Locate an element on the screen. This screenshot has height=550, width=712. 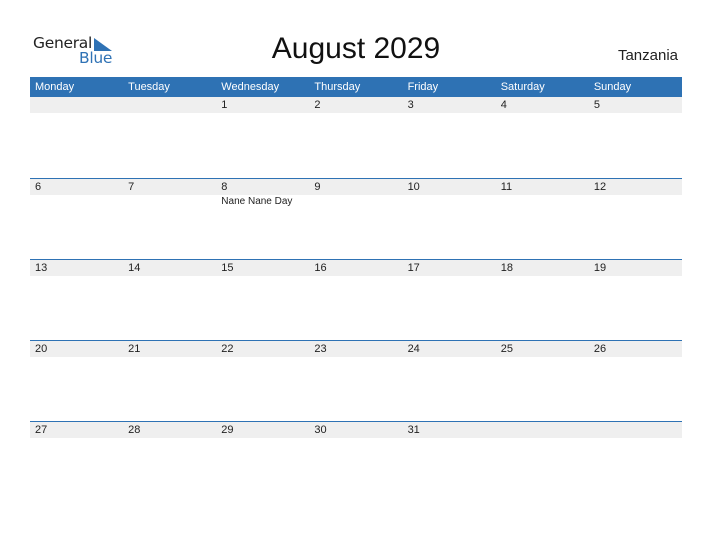
calendar-title: August 2029 is located at coordinates (356, 48).